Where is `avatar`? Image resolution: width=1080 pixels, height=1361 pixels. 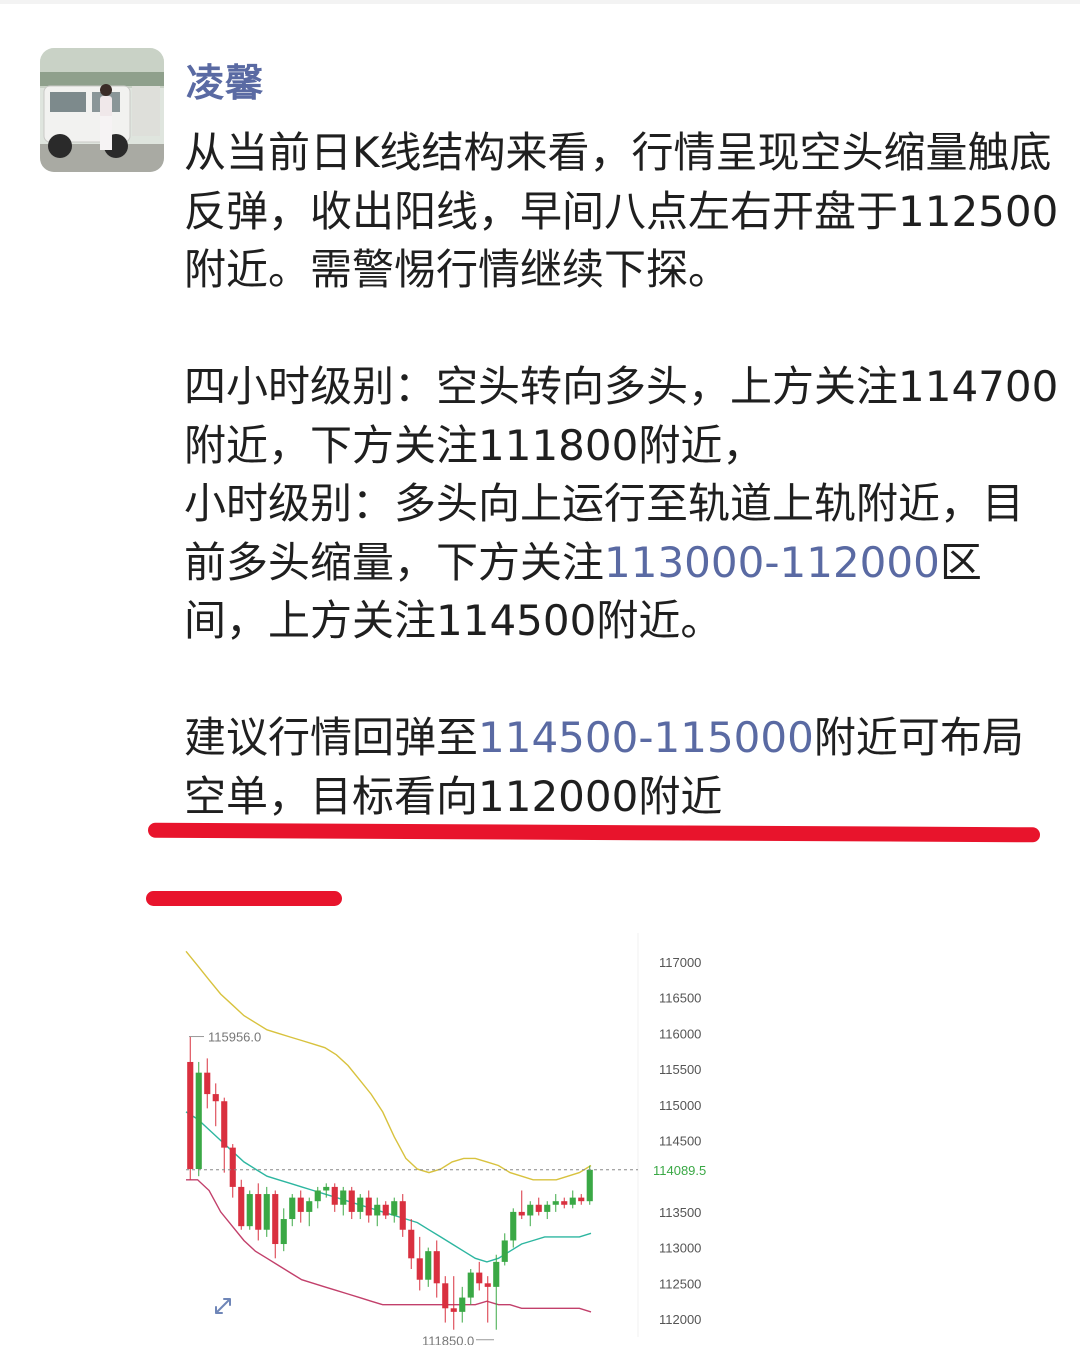 avatar is located at coordinates (102, 110).